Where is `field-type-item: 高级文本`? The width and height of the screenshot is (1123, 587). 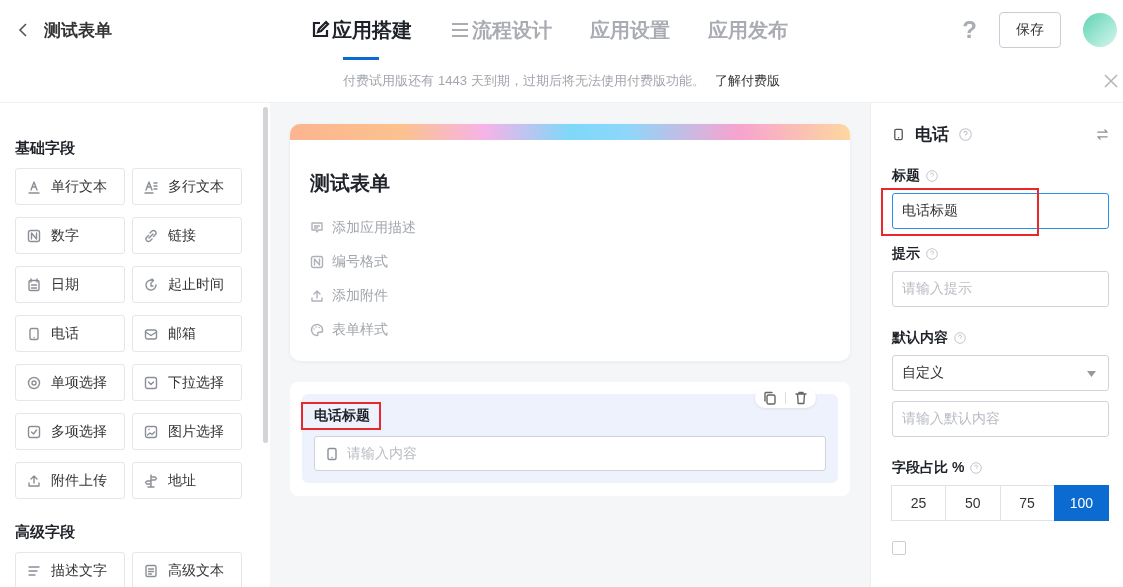
field-type-item: 高级文本 is located at coordinates (187, 569).